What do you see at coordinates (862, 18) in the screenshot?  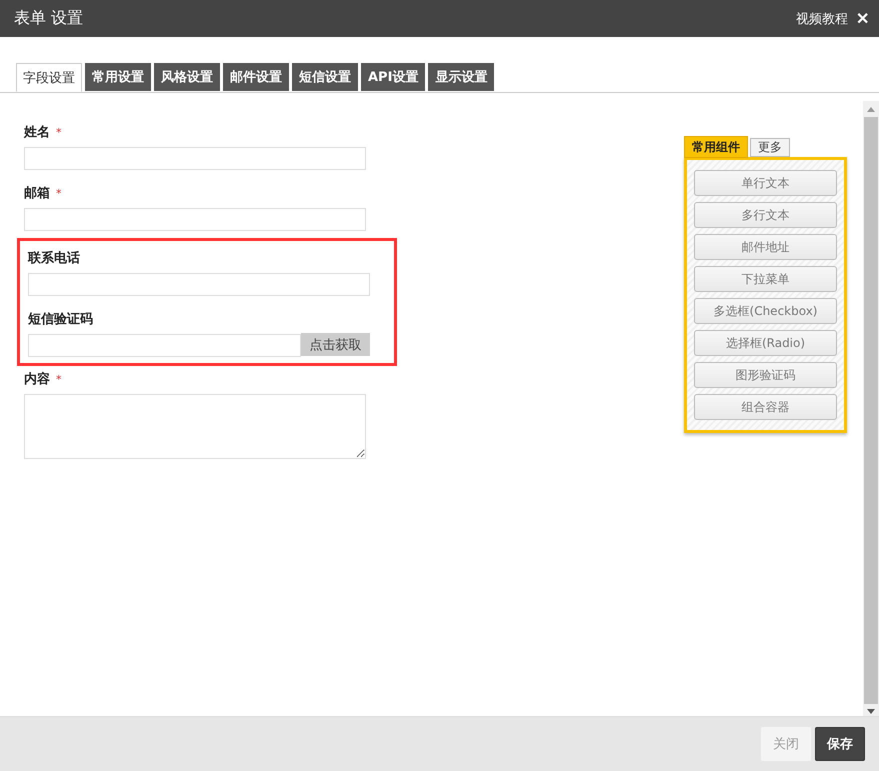 I see `close-button: ✕` at bounding box center [862, 18].